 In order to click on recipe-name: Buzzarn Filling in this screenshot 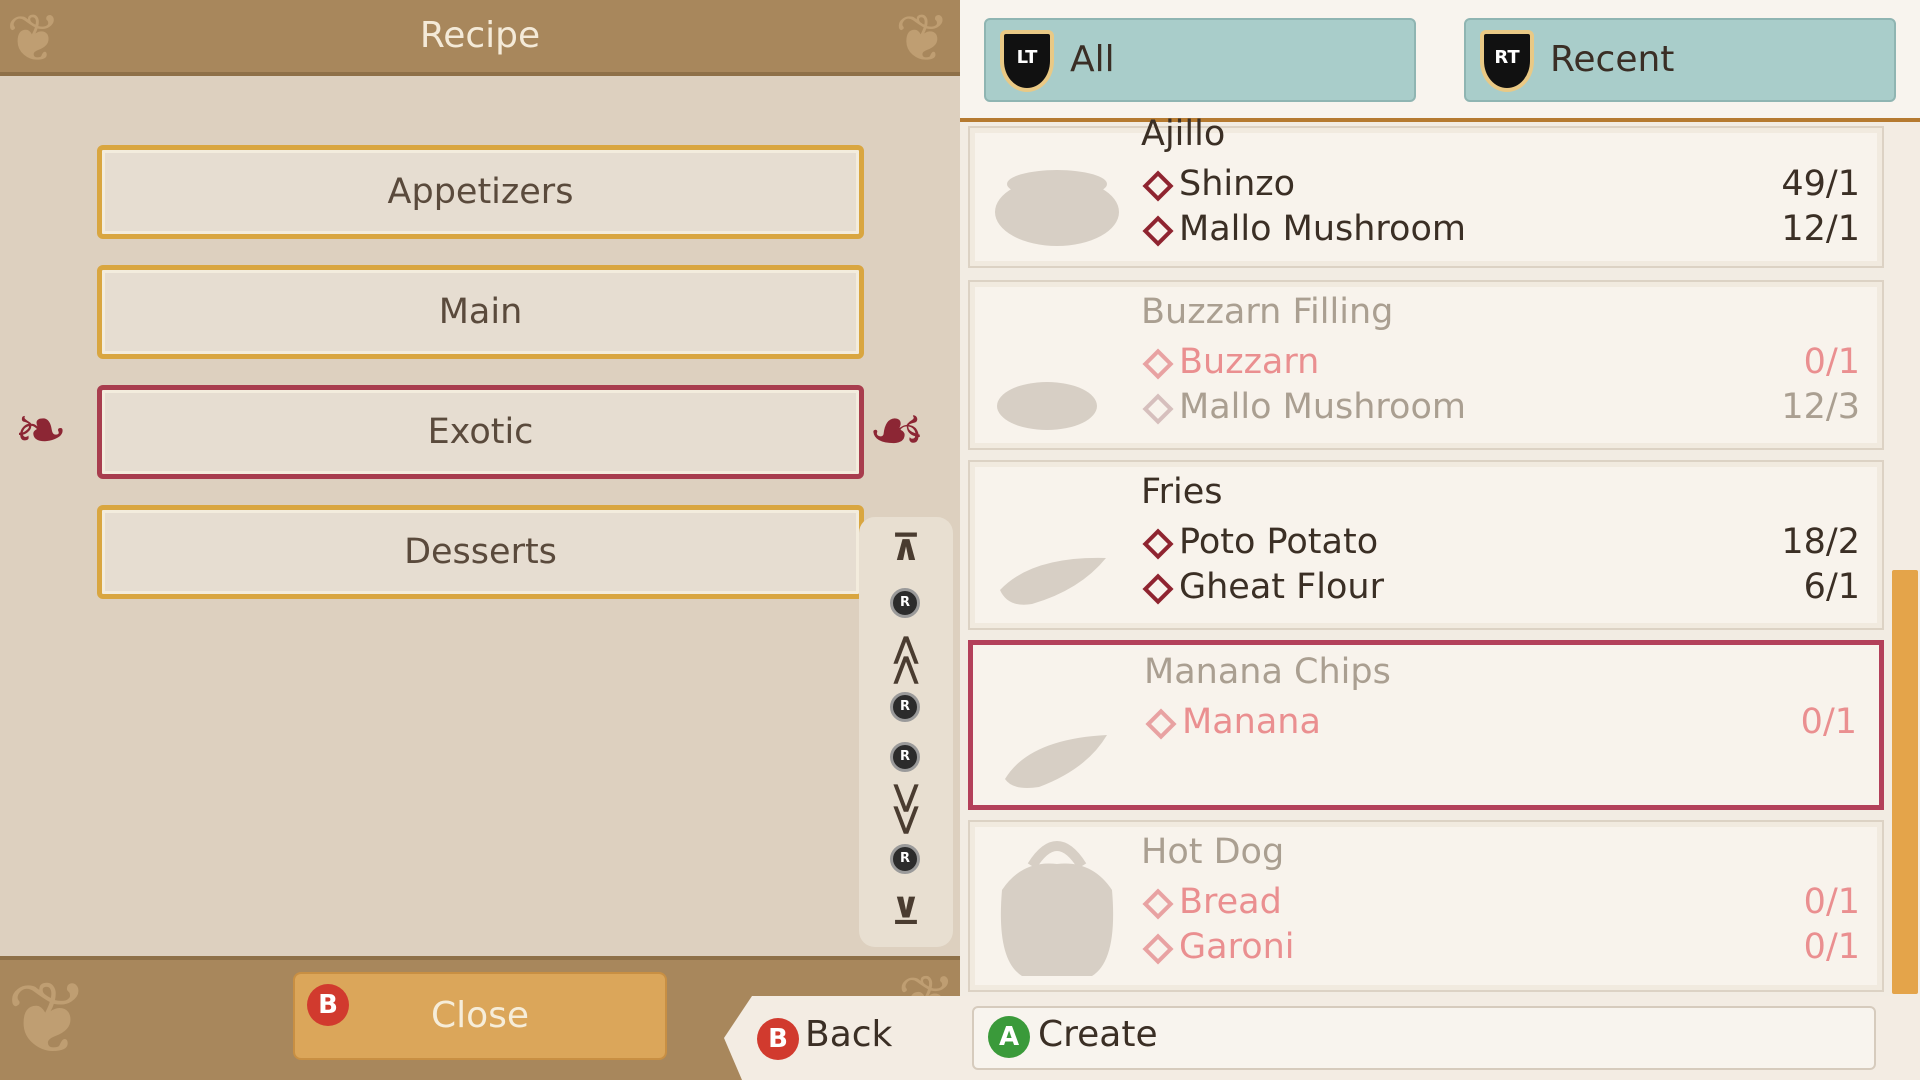, I will do `click(1267, 312)`.